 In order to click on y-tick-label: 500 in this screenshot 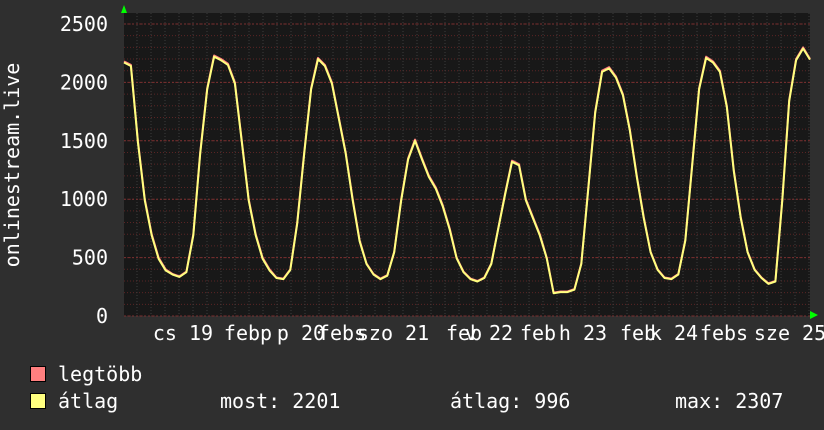, I will do `click(90, 258)`.